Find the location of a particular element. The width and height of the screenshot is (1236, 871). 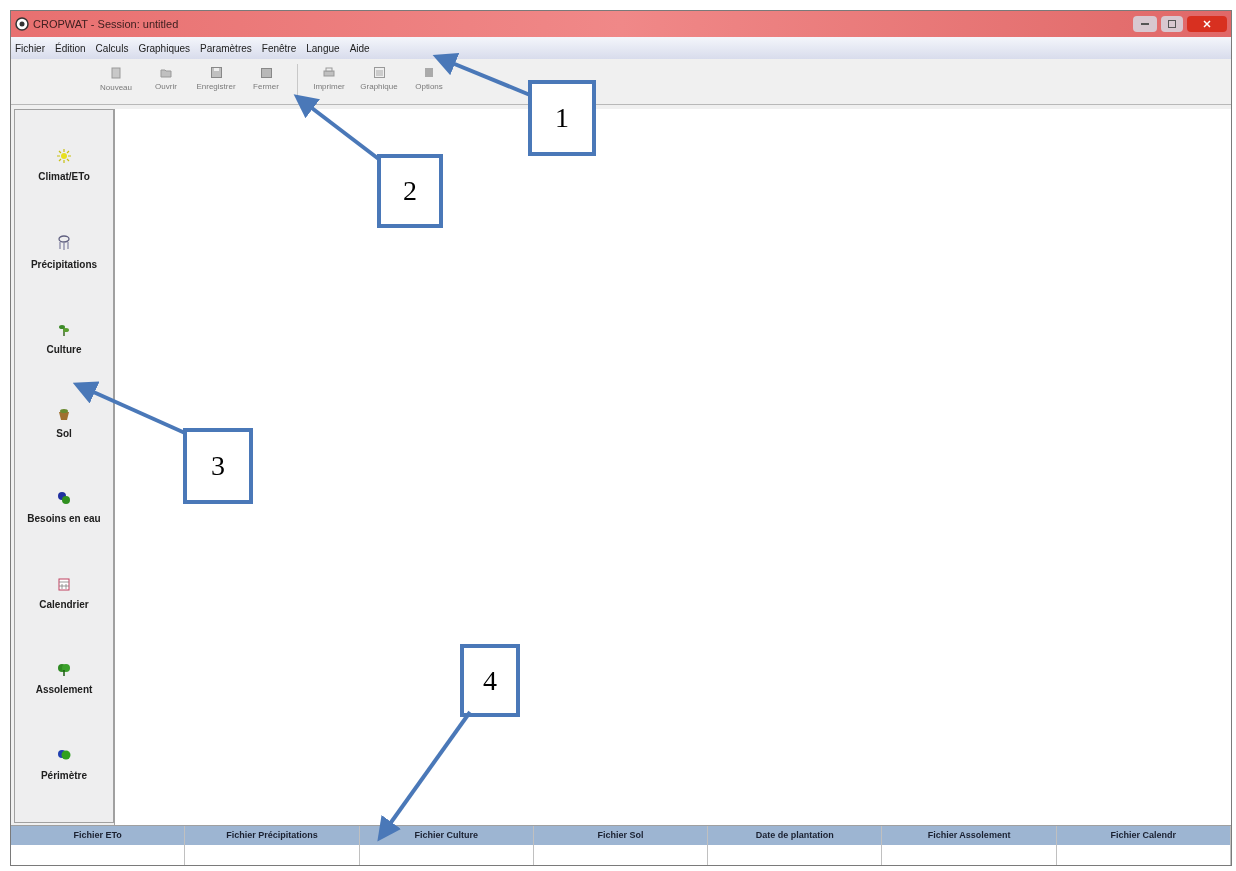

save-icon is located at coordinates (216, 72).